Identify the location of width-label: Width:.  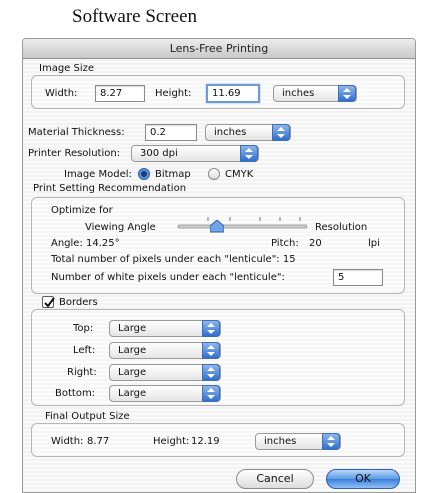
(61, 93).